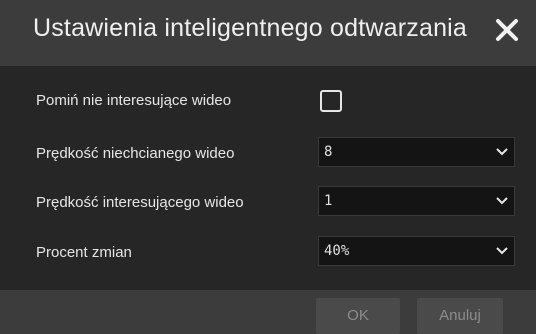  I want to click on cancel-button: Anuluj, so click(460, 316).